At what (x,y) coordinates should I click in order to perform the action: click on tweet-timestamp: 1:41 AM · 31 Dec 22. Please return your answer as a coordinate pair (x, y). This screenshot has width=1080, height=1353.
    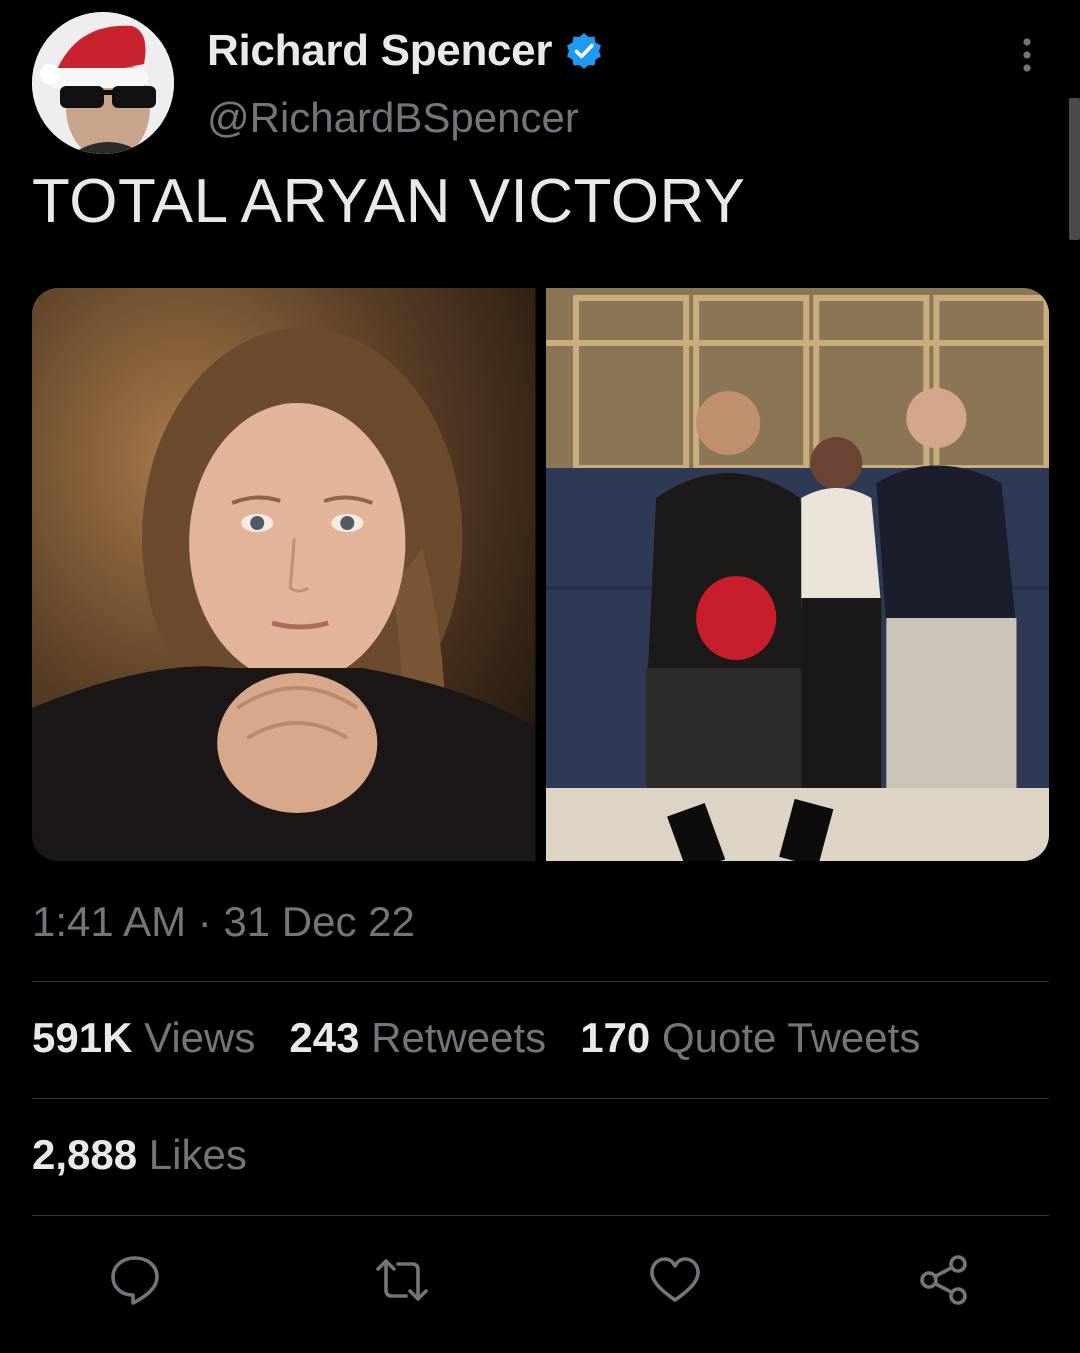
    Looking at the image, I should click on (223, 922).